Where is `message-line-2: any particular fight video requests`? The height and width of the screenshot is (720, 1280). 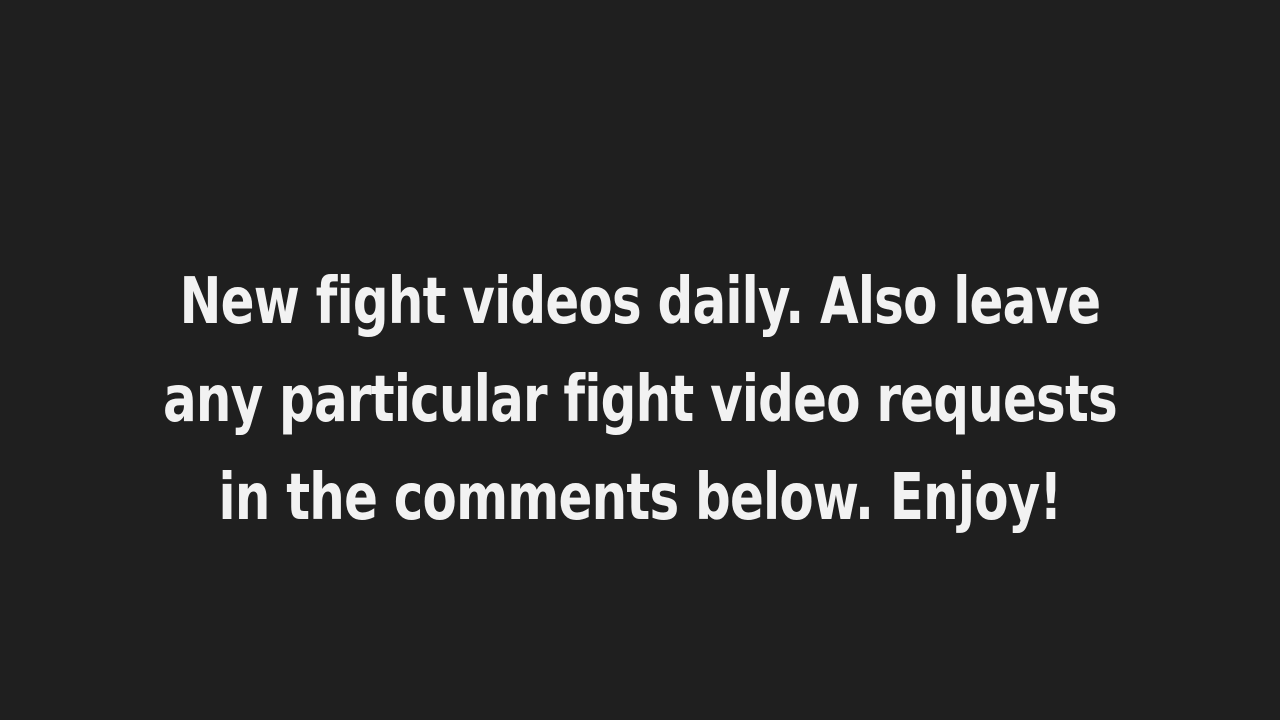 message-line-2: any particular fight video requests is located at coordinates (640, 400).